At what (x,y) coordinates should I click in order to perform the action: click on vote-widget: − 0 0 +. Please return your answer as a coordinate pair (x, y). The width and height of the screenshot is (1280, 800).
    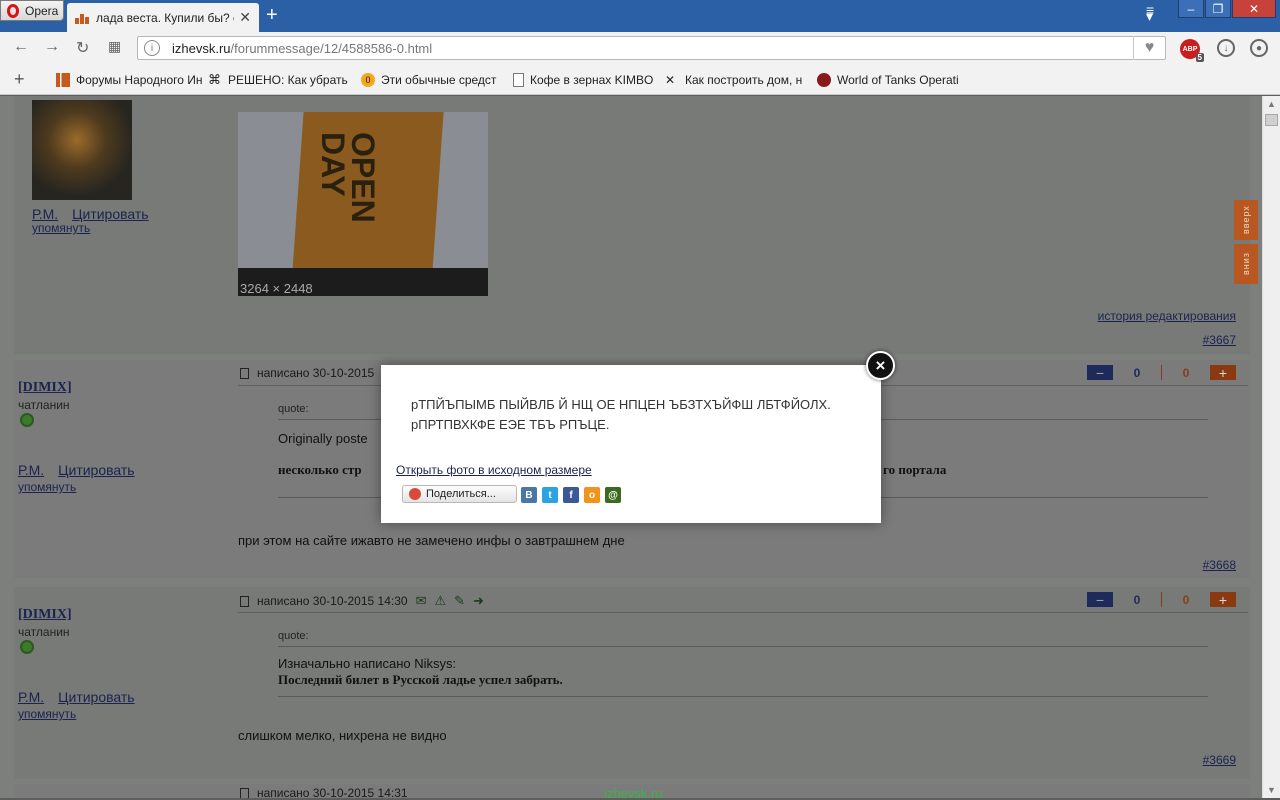
    Looking at the image, I should click on (1161, 373).